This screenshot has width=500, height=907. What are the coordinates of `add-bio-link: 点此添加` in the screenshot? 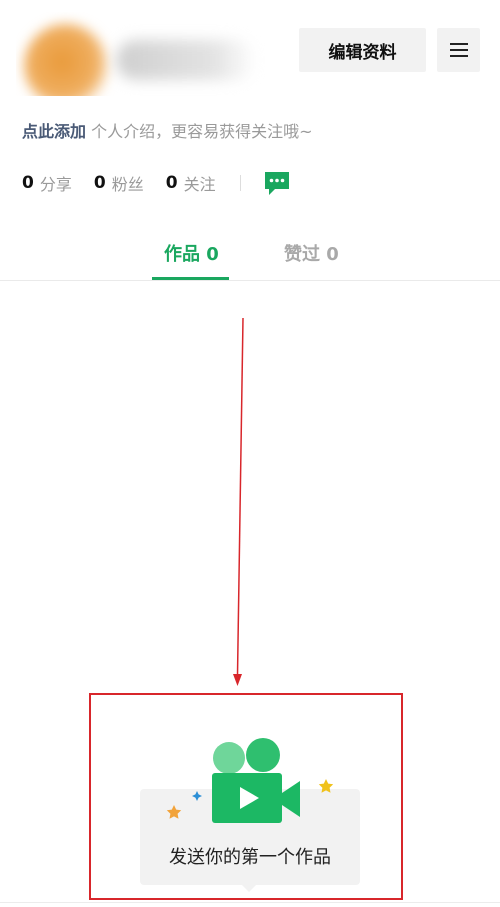 It's located at (54, 131).